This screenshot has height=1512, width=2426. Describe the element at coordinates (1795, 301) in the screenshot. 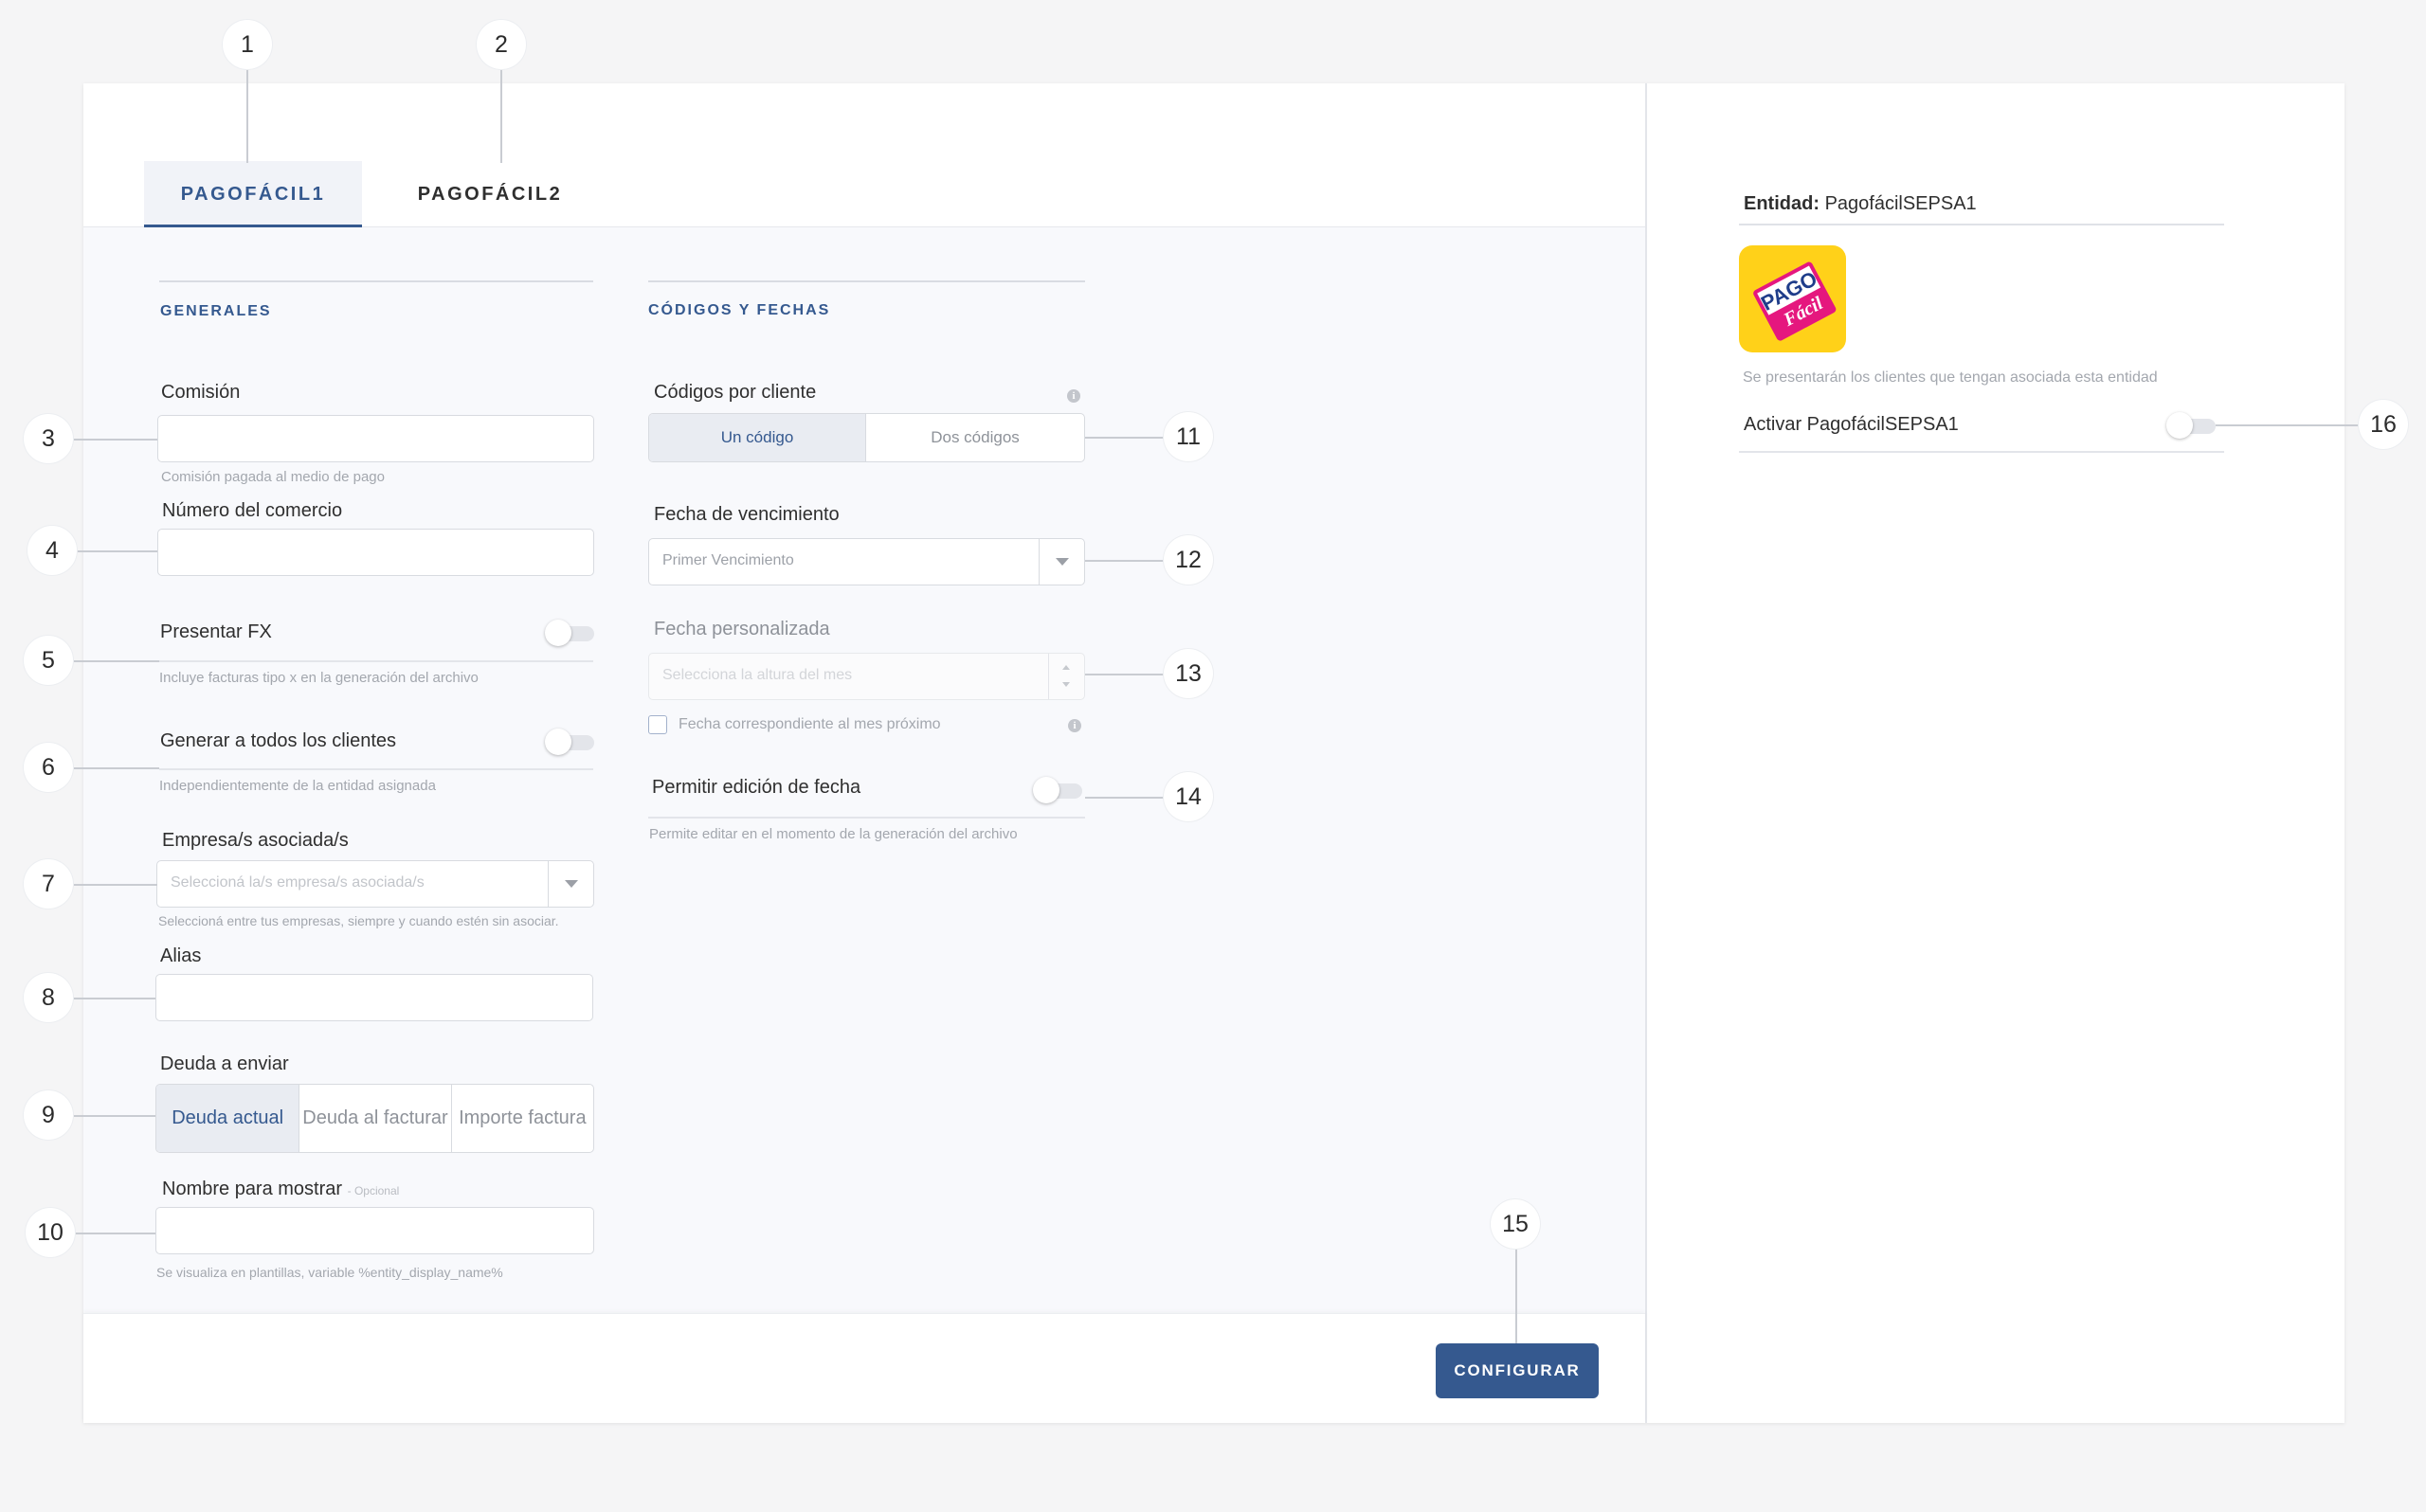

I see `pagofacil-logo-graphic: PAGO Fácil` at that location.